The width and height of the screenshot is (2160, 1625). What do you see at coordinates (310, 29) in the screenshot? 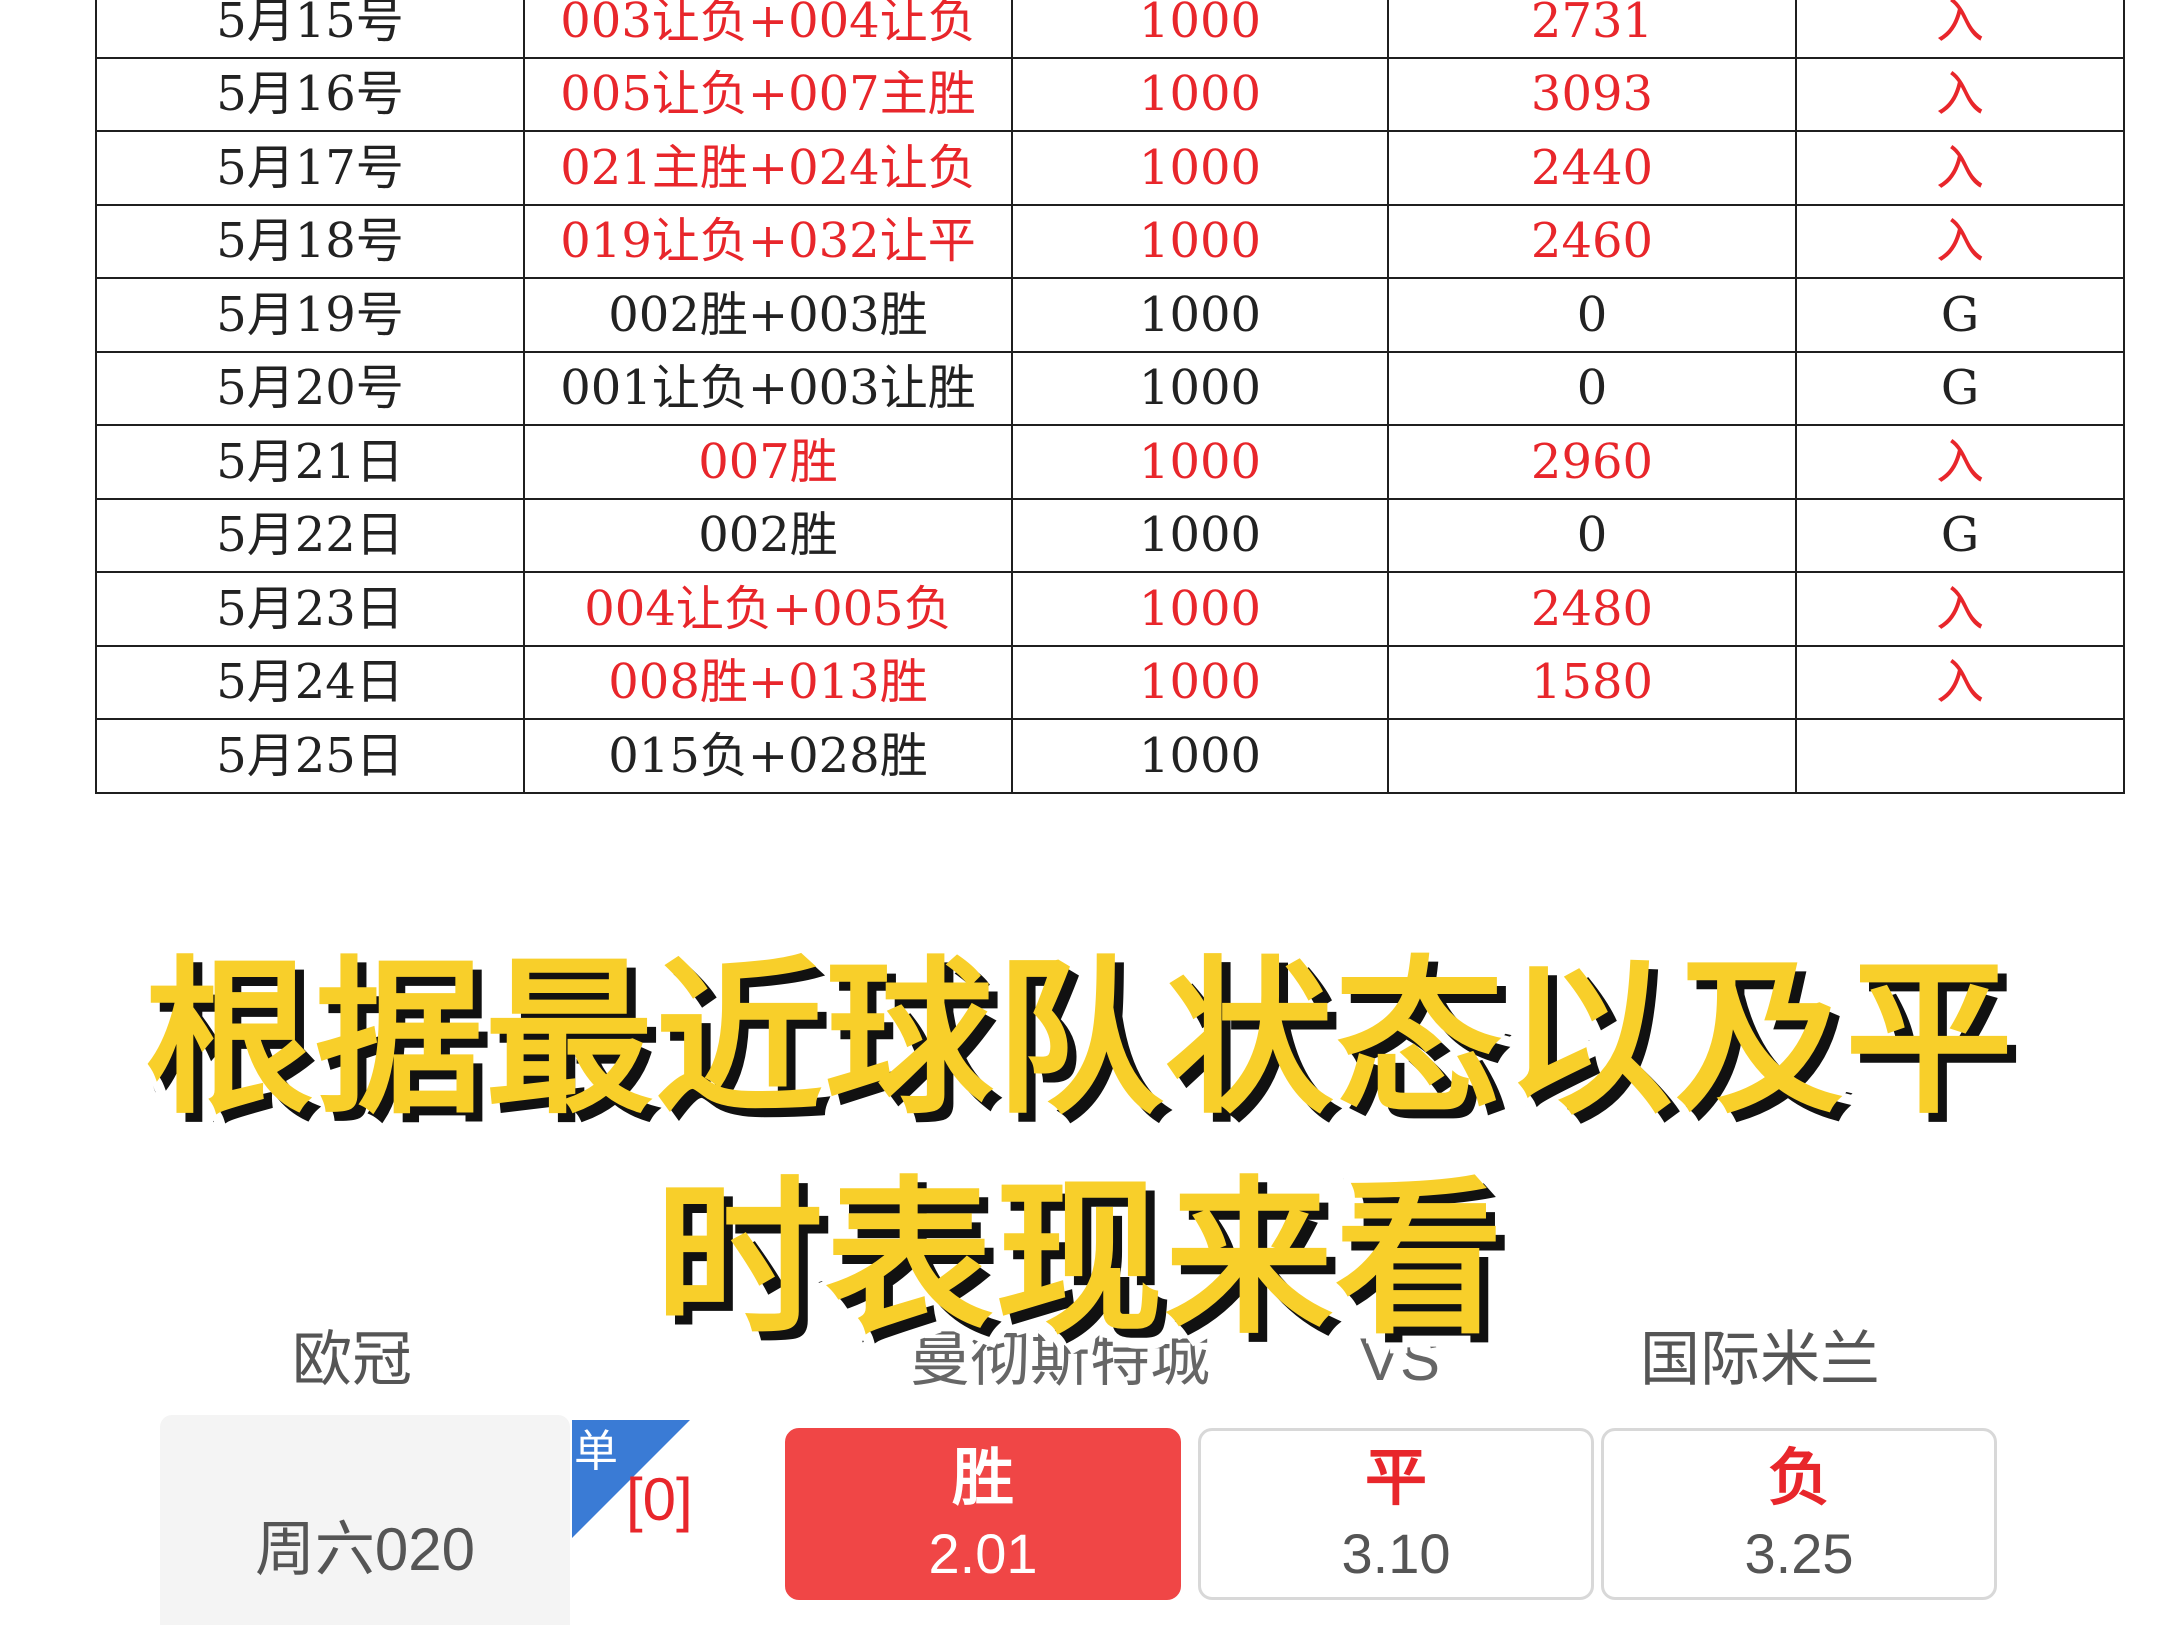
I see `date-cell: 5月15号` at bounding box center [310, 29].